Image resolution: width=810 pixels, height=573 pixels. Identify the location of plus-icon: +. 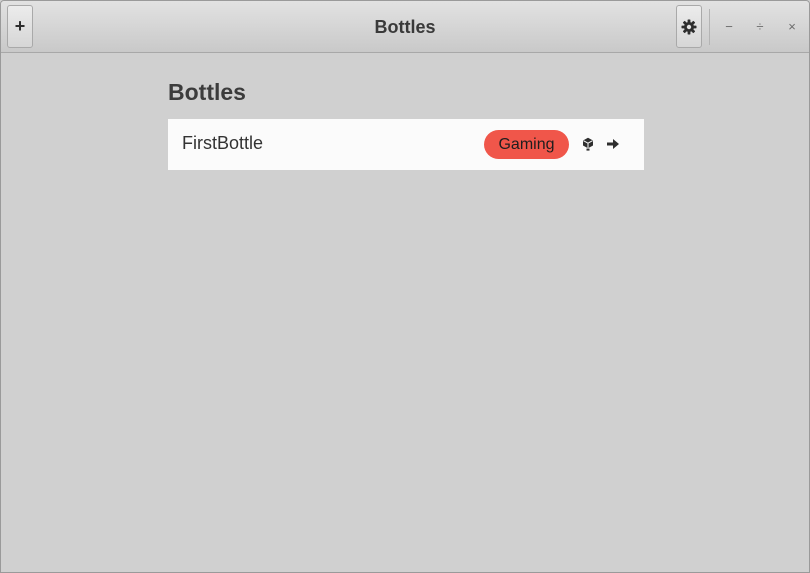
(20, 26).